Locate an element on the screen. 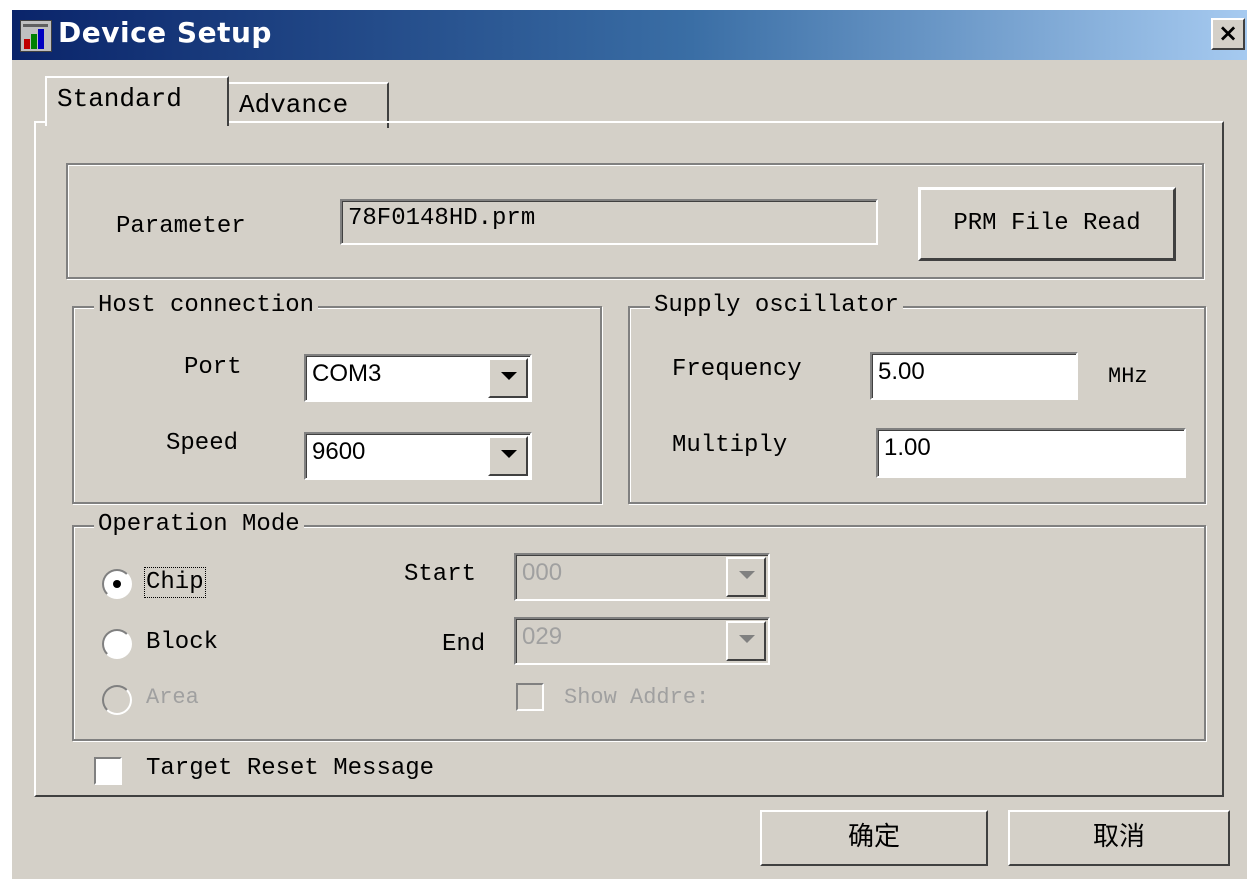 The image size is (1247, 879). frequency-unit: MHz is located at coordinates (1128, 376).